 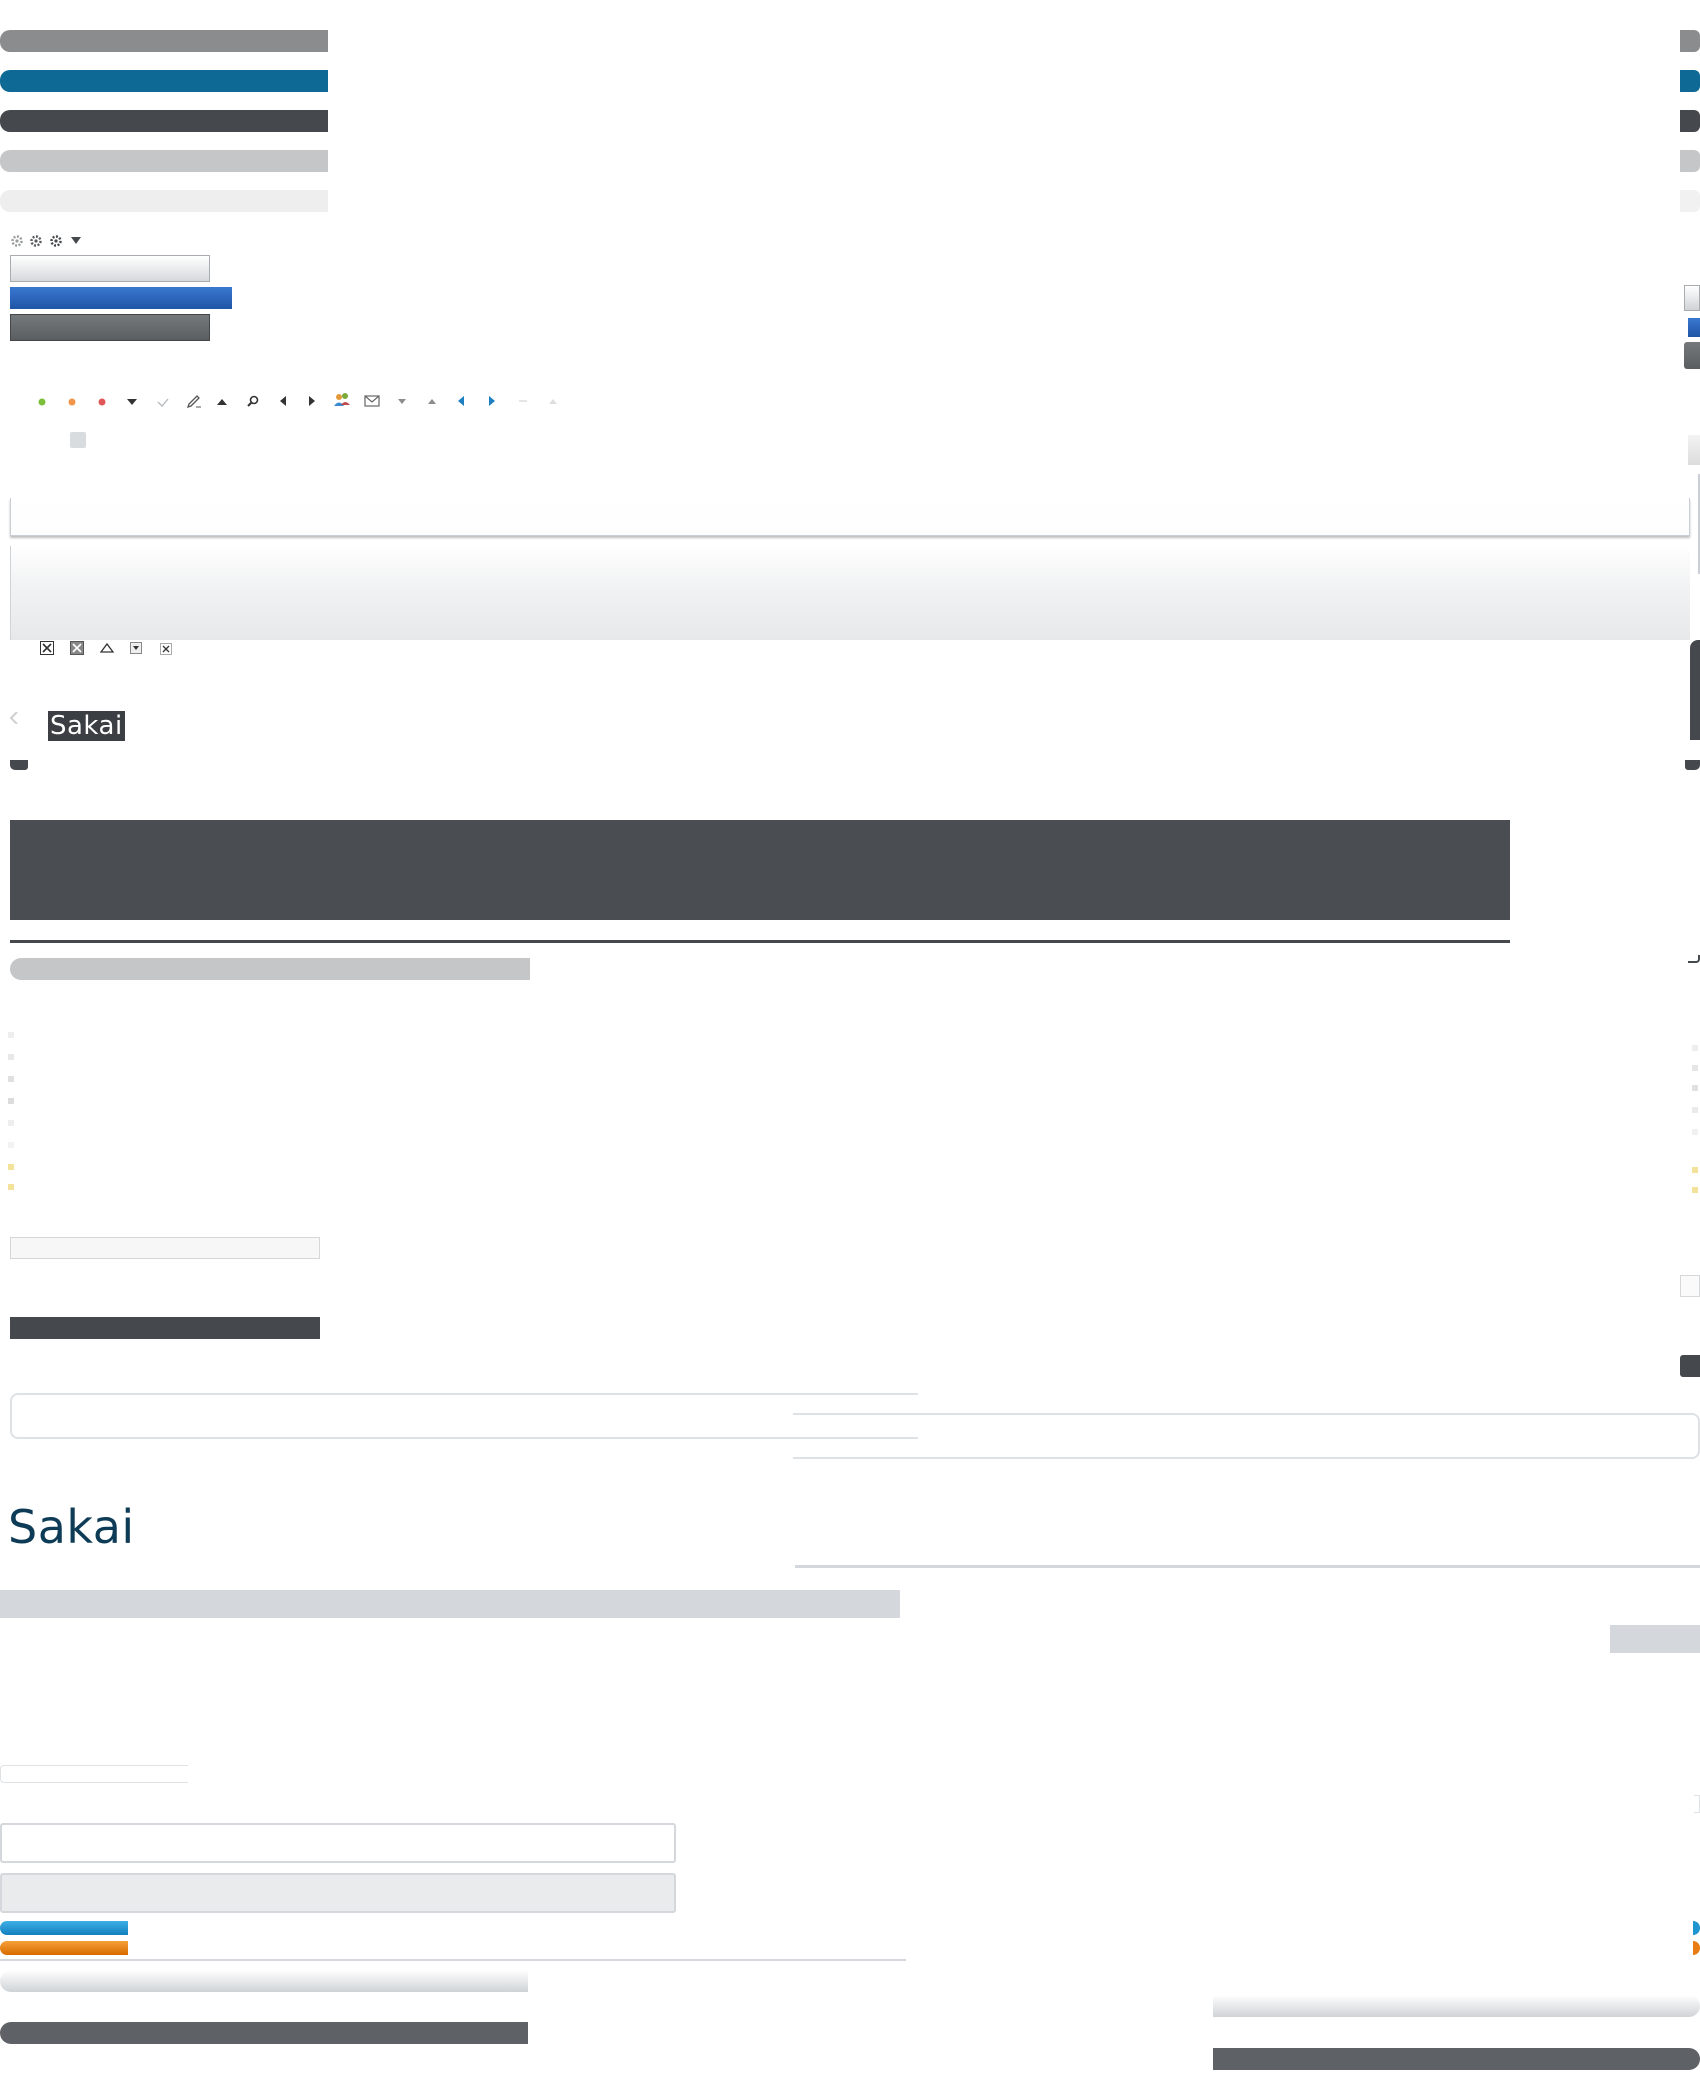 What do you see at coordinates (107, 648) in the screenshot?
I see `collapse-up-icon` at bounding box center [107, 648].